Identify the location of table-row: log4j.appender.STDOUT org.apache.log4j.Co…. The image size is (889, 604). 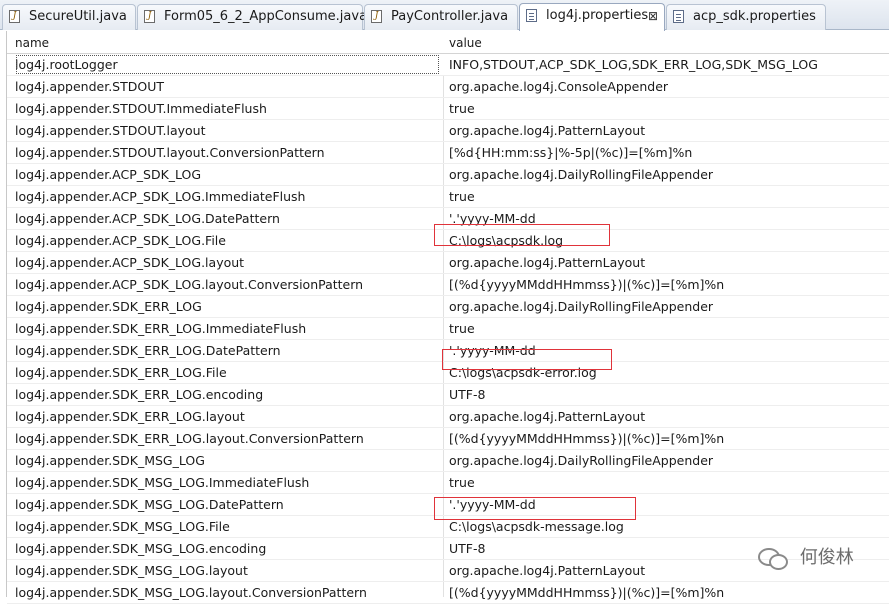
(448, 87).